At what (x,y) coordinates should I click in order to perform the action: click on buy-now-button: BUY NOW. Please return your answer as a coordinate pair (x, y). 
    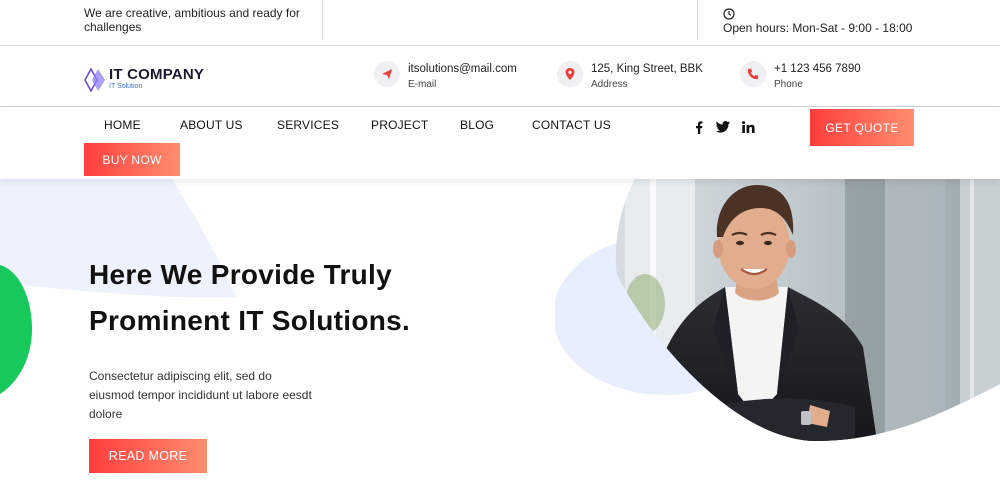
    Looking at the image, I should click on (132, 159).